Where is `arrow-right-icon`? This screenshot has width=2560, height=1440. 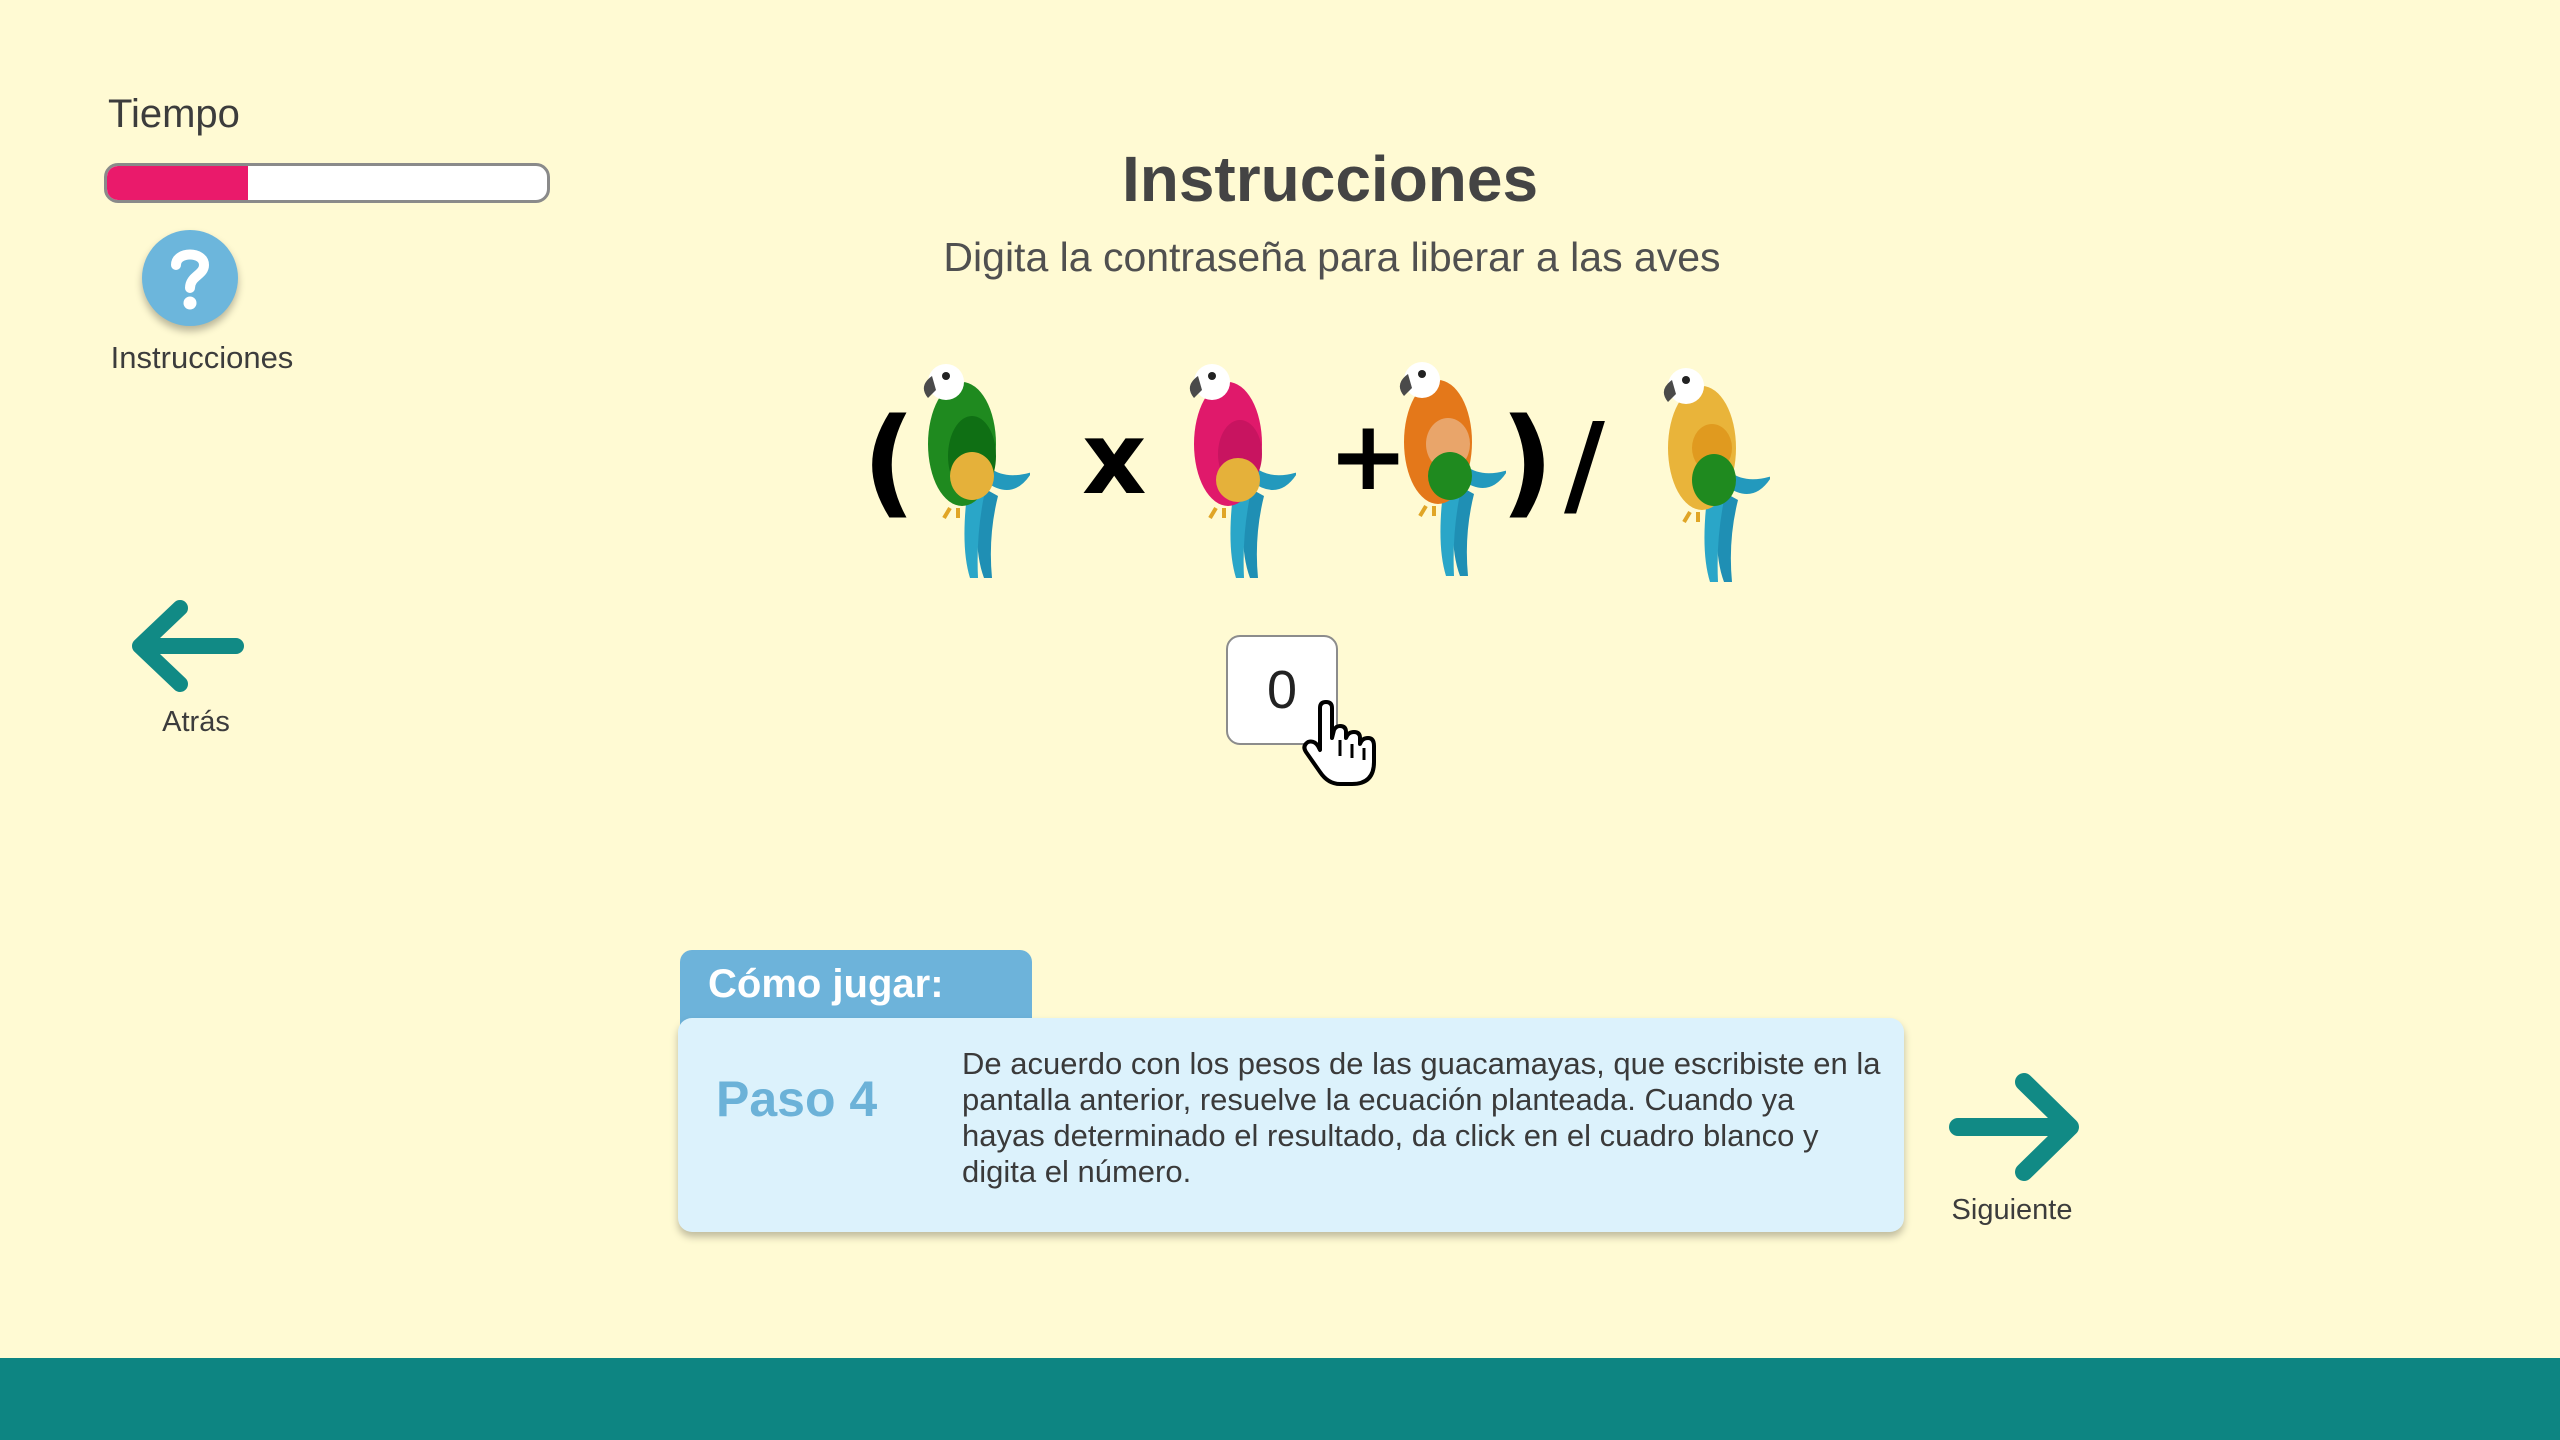 arrow-right-icon is located at coordinates (2014, 1127).